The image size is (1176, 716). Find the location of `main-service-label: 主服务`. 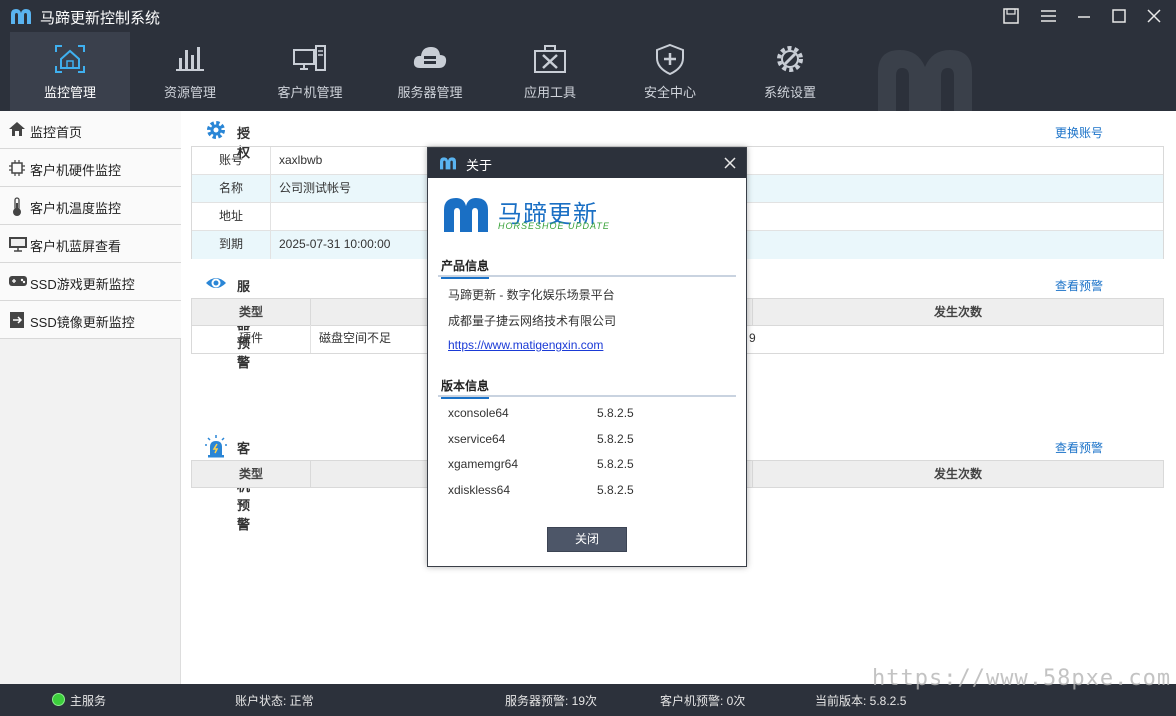

main-service-label: 主服务 is located at coordinates (88, 701).